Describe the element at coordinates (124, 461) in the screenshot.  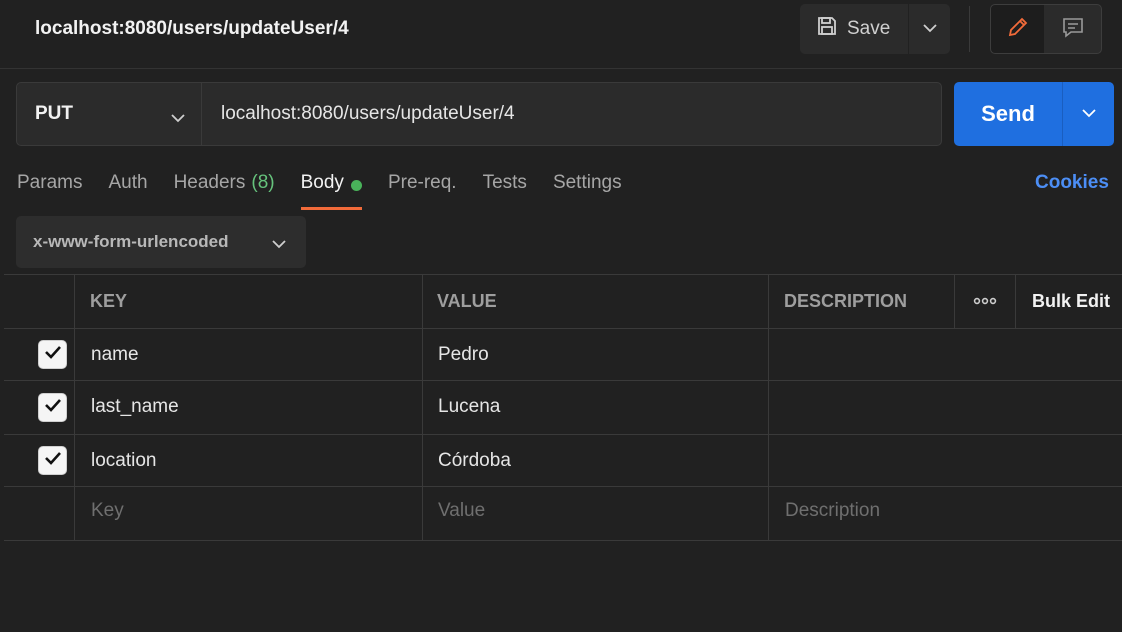
I see `row-key-cell: location` at that location.